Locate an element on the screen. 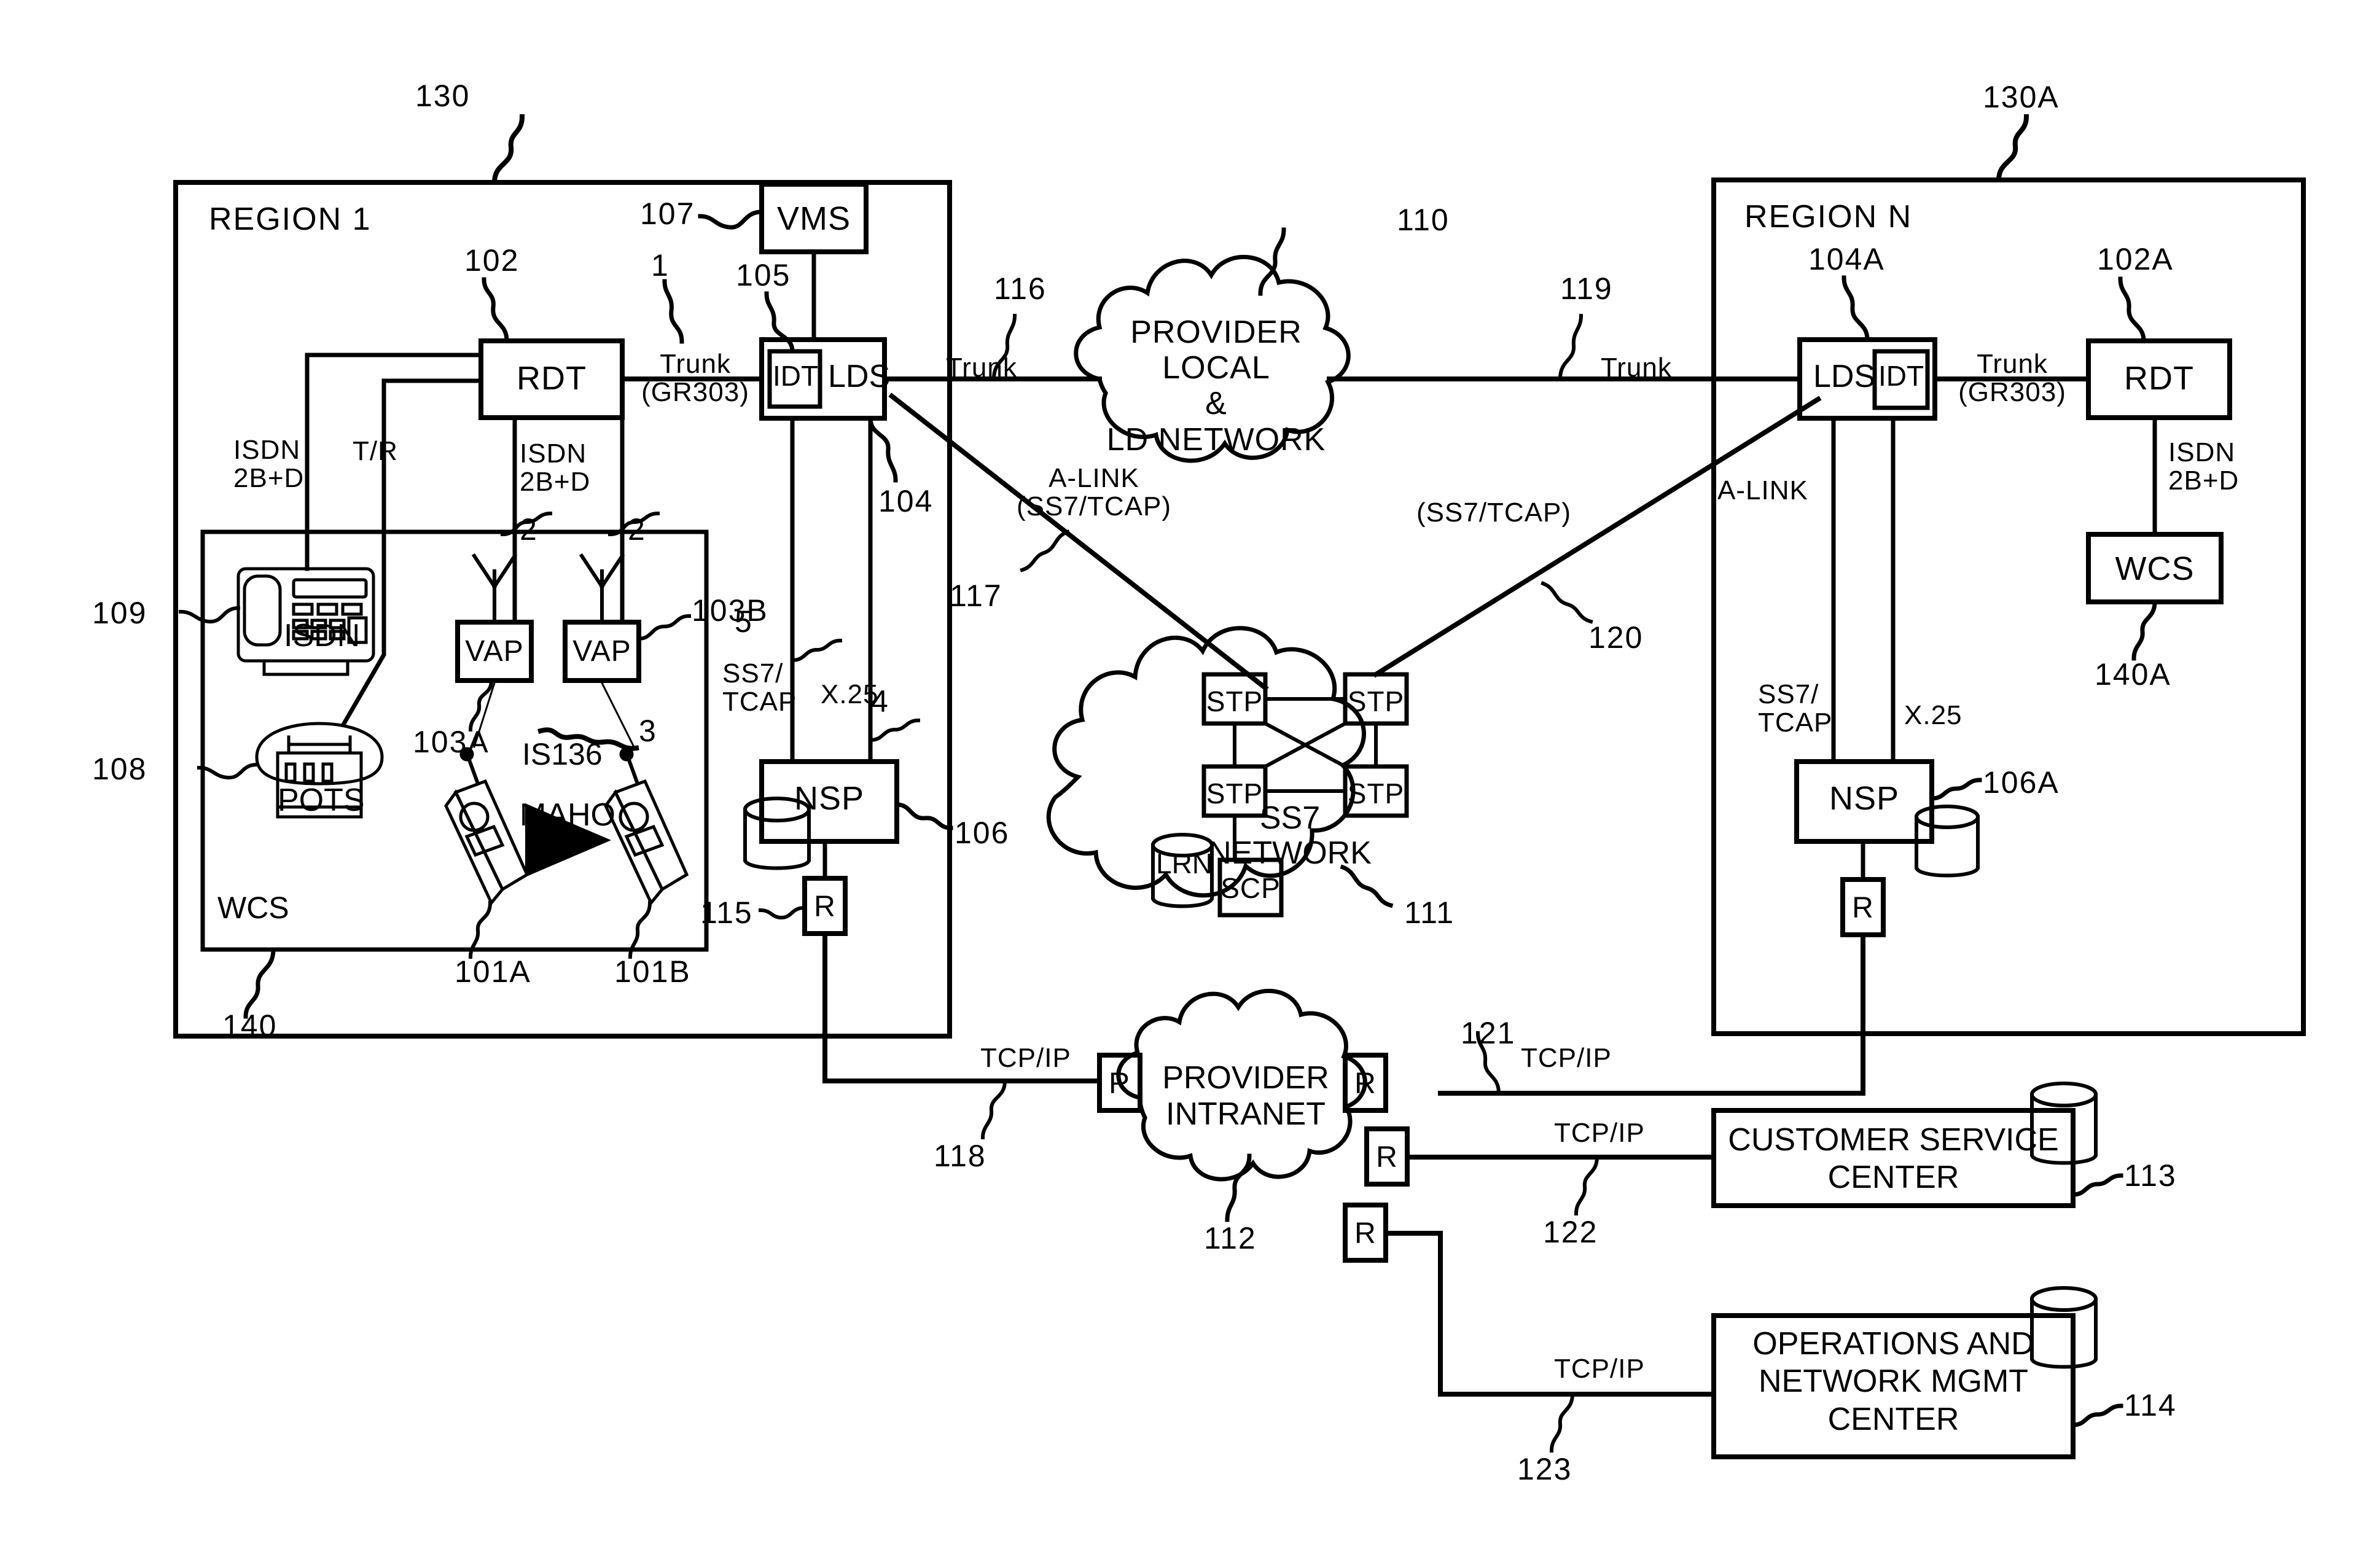  callout-5: 5 is located at coordinates (744, 621).